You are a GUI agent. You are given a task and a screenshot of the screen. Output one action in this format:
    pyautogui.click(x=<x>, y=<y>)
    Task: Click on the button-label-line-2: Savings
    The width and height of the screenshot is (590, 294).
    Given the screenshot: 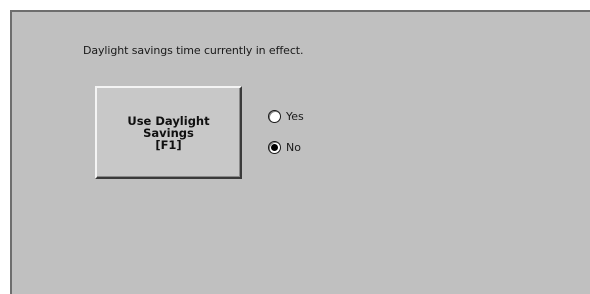 What is the action you would take?
    pyautogui.click(x=168, y=132)
    